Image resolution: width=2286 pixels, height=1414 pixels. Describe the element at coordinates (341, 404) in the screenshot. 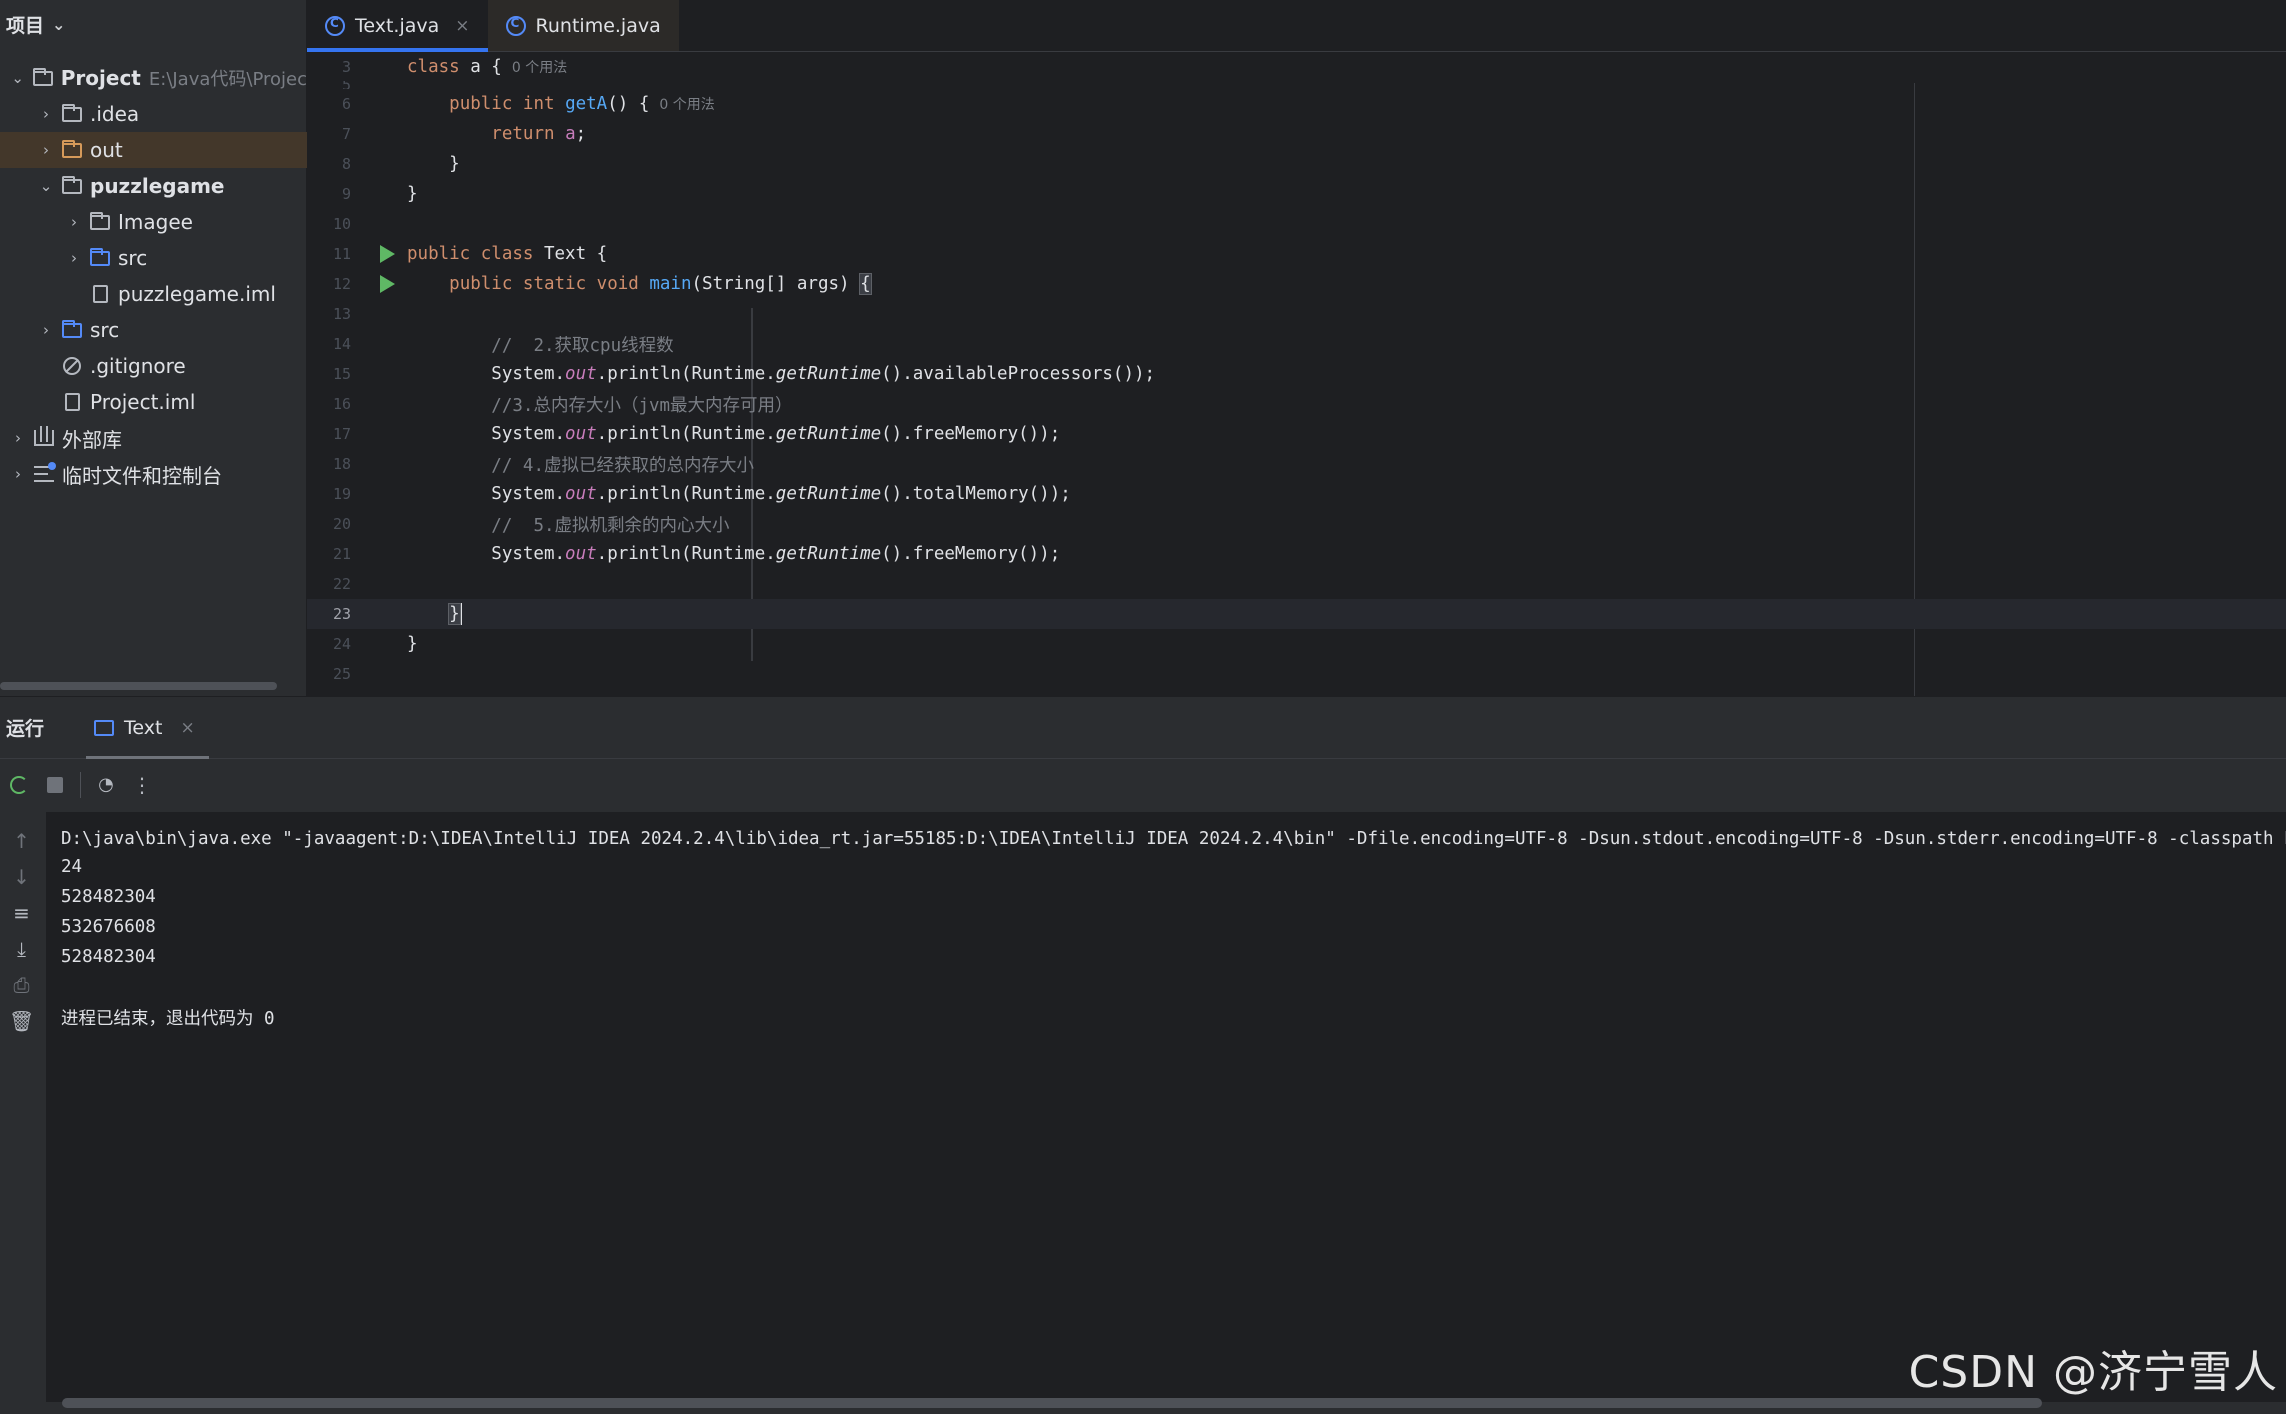

I see `line-number: 16` at that location.